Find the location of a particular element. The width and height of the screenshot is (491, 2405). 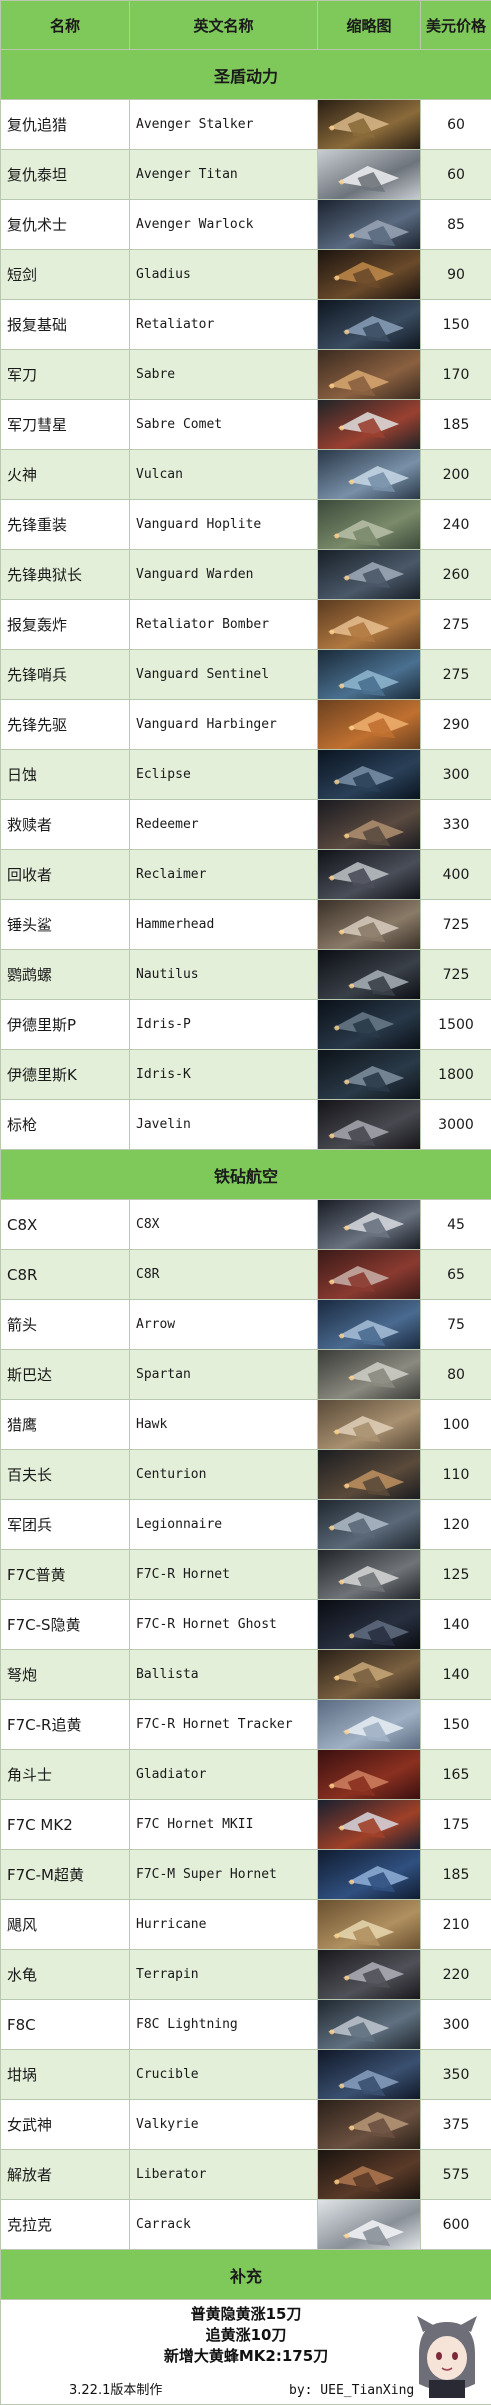

ship-cn-name: 复仇泰坦 is located at coordinates (65, 175).